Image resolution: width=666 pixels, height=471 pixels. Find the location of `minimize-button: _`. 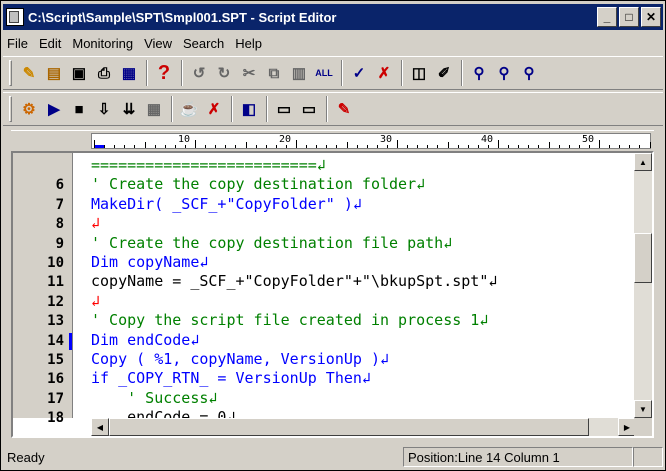

minimize-button: _ is located at coordinates (607, 17).